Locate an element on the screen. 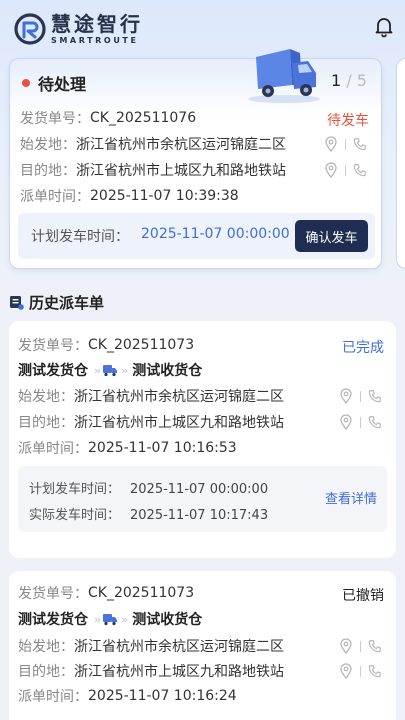 The width and height of the screenshot is (405, 720). app-logo: 慧途智行 SMARTROUTE is located at coordinates (78, 29).